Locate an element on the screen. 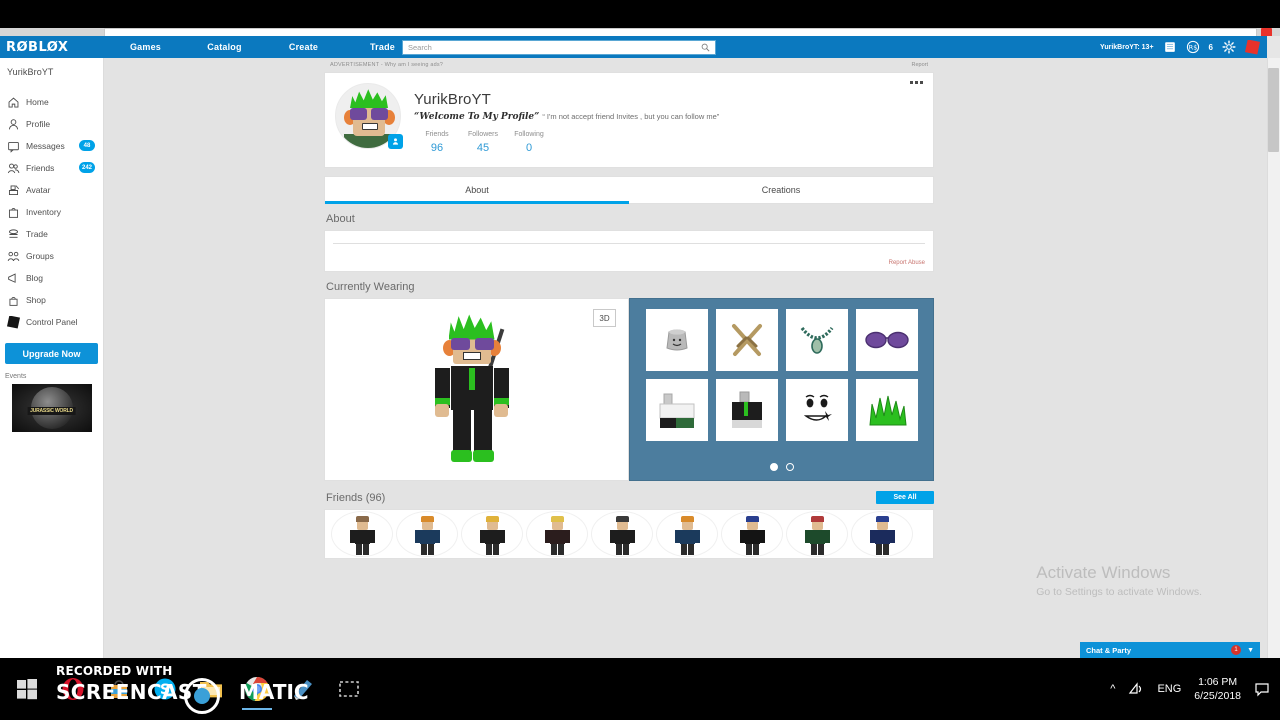 This screenshot has width=1280, height=720. sidebar-label-groups: Groups is located at coordinates (40, 256).